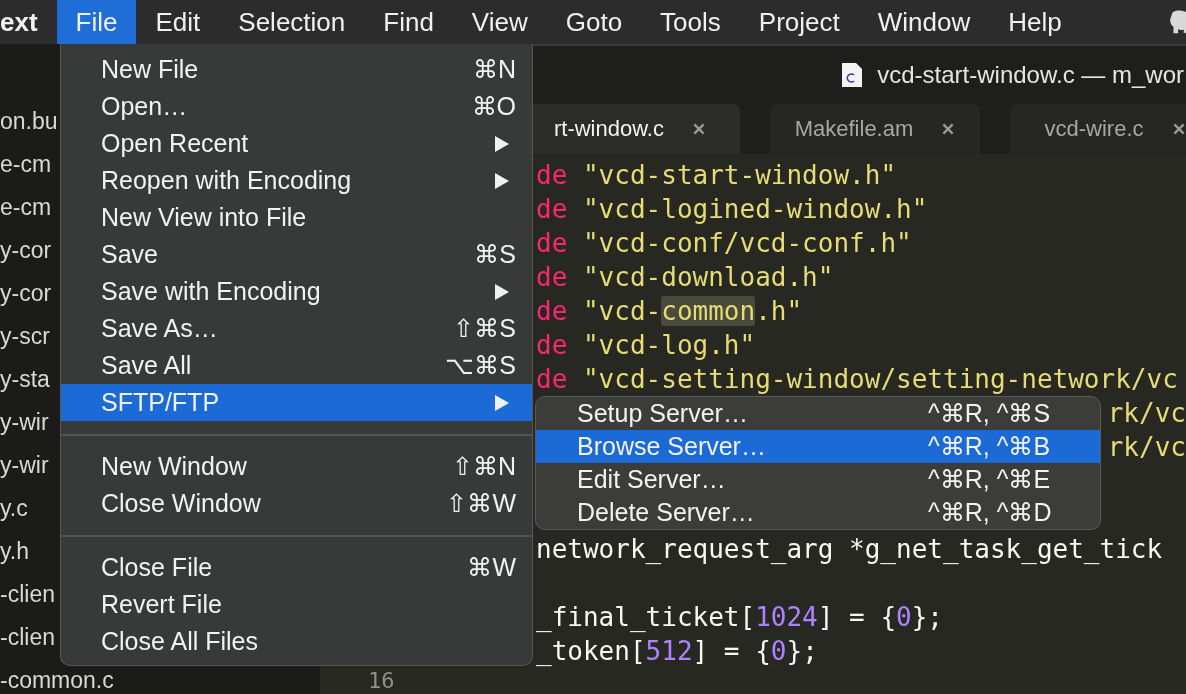  Describe the element at coordinates (849, 549) in the screenshot. I see `code-line: network_request_arg *g_net_task_get_tick` at that location.